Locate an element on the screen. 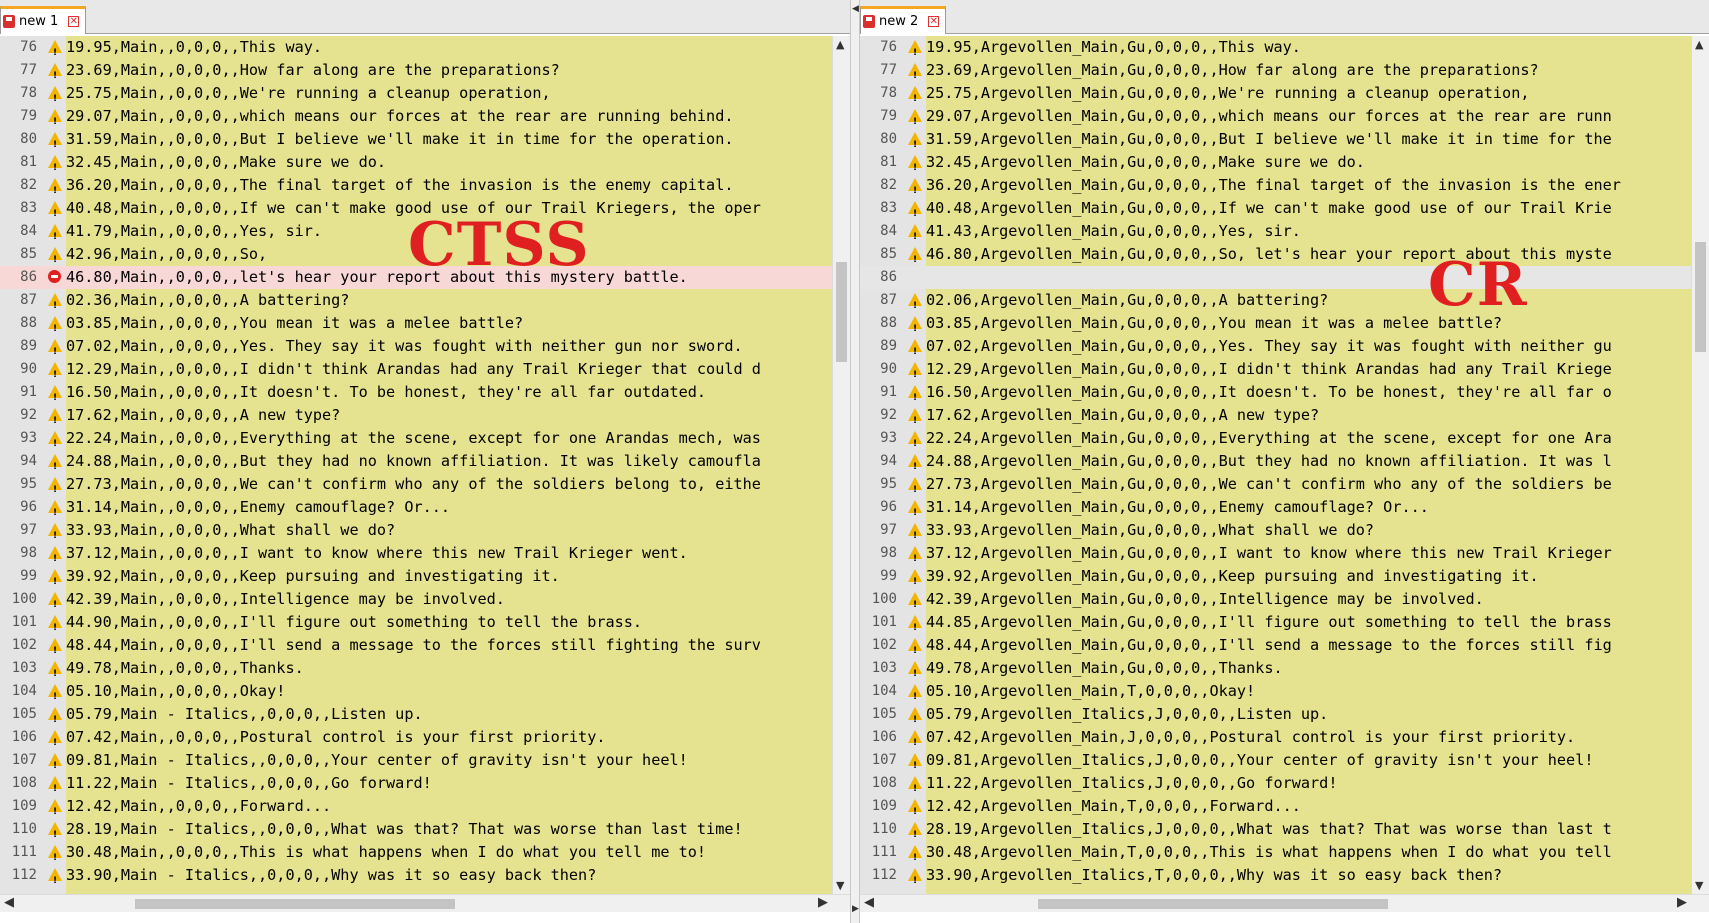 The width and height of the screenshot is (1709, 923). editor-line: 92 17.62,Main,,0,0,0,,A new type? is located at coordinates (416, 418).